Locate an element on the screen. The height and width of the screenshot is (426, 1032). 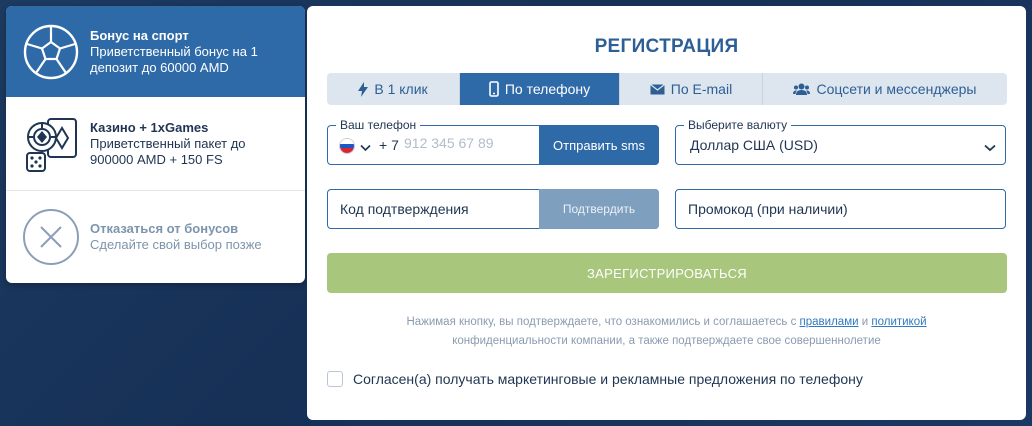
casino-chips-cards-dice-icon is located at coordinates (51, 144).